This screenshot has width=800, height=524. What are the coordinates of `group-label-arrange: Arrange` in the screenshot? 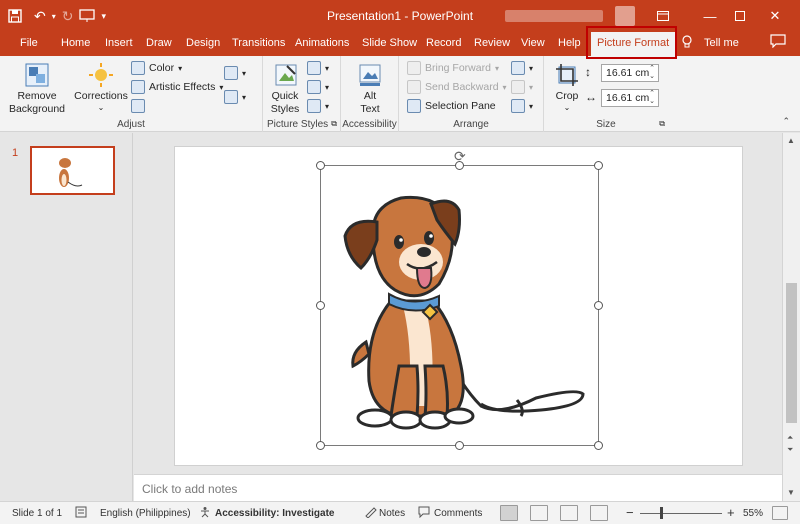 It's located at (471, 124).